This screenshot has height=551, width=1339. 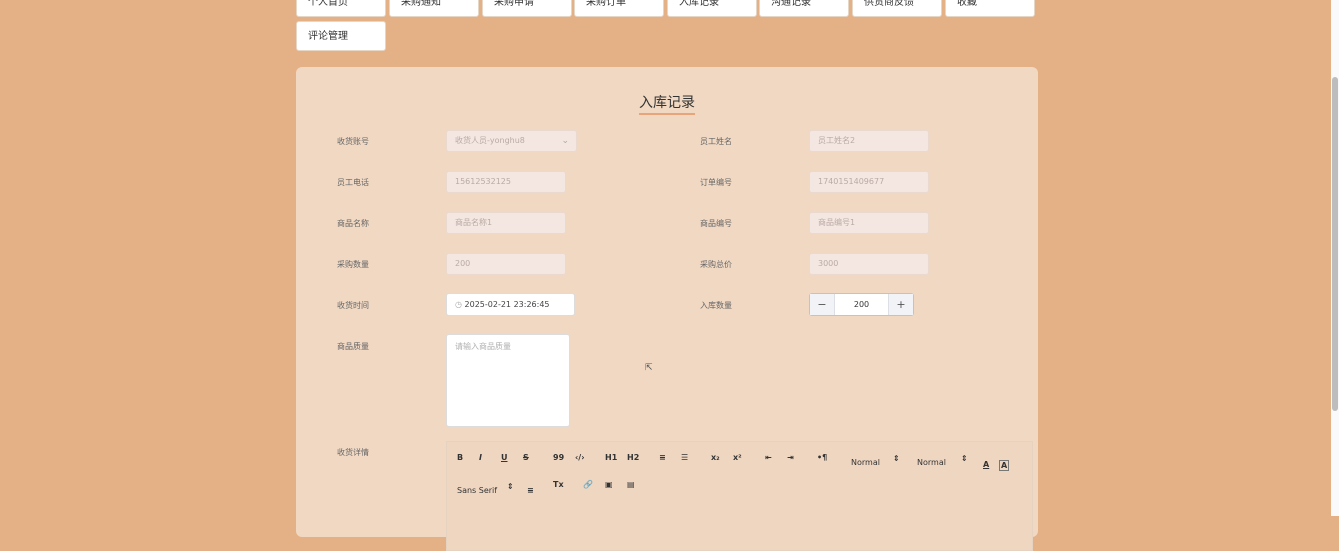 What do you see at coordinates (822, 457) in the screenshot?
I see `direction-button: •¶` at bounding box center [822, 457].